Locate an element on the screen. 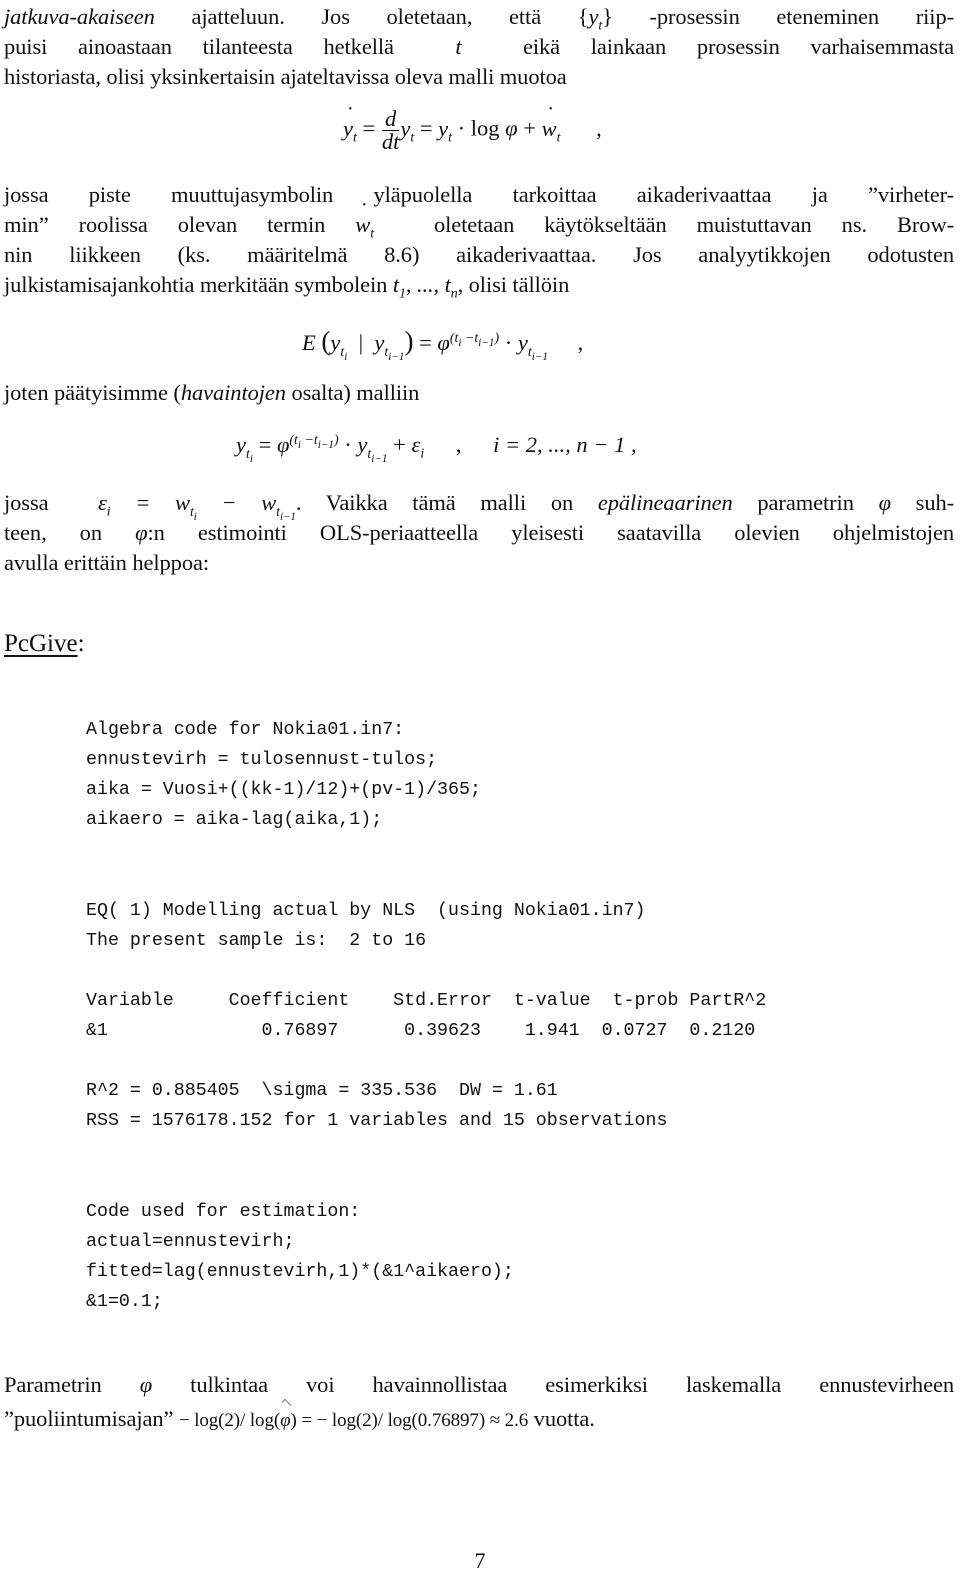 This screenshot has height=1582, width=960. equation-ode: yt = ddtyt = yt · log φ + wt , is located at coordinates (472, 128).